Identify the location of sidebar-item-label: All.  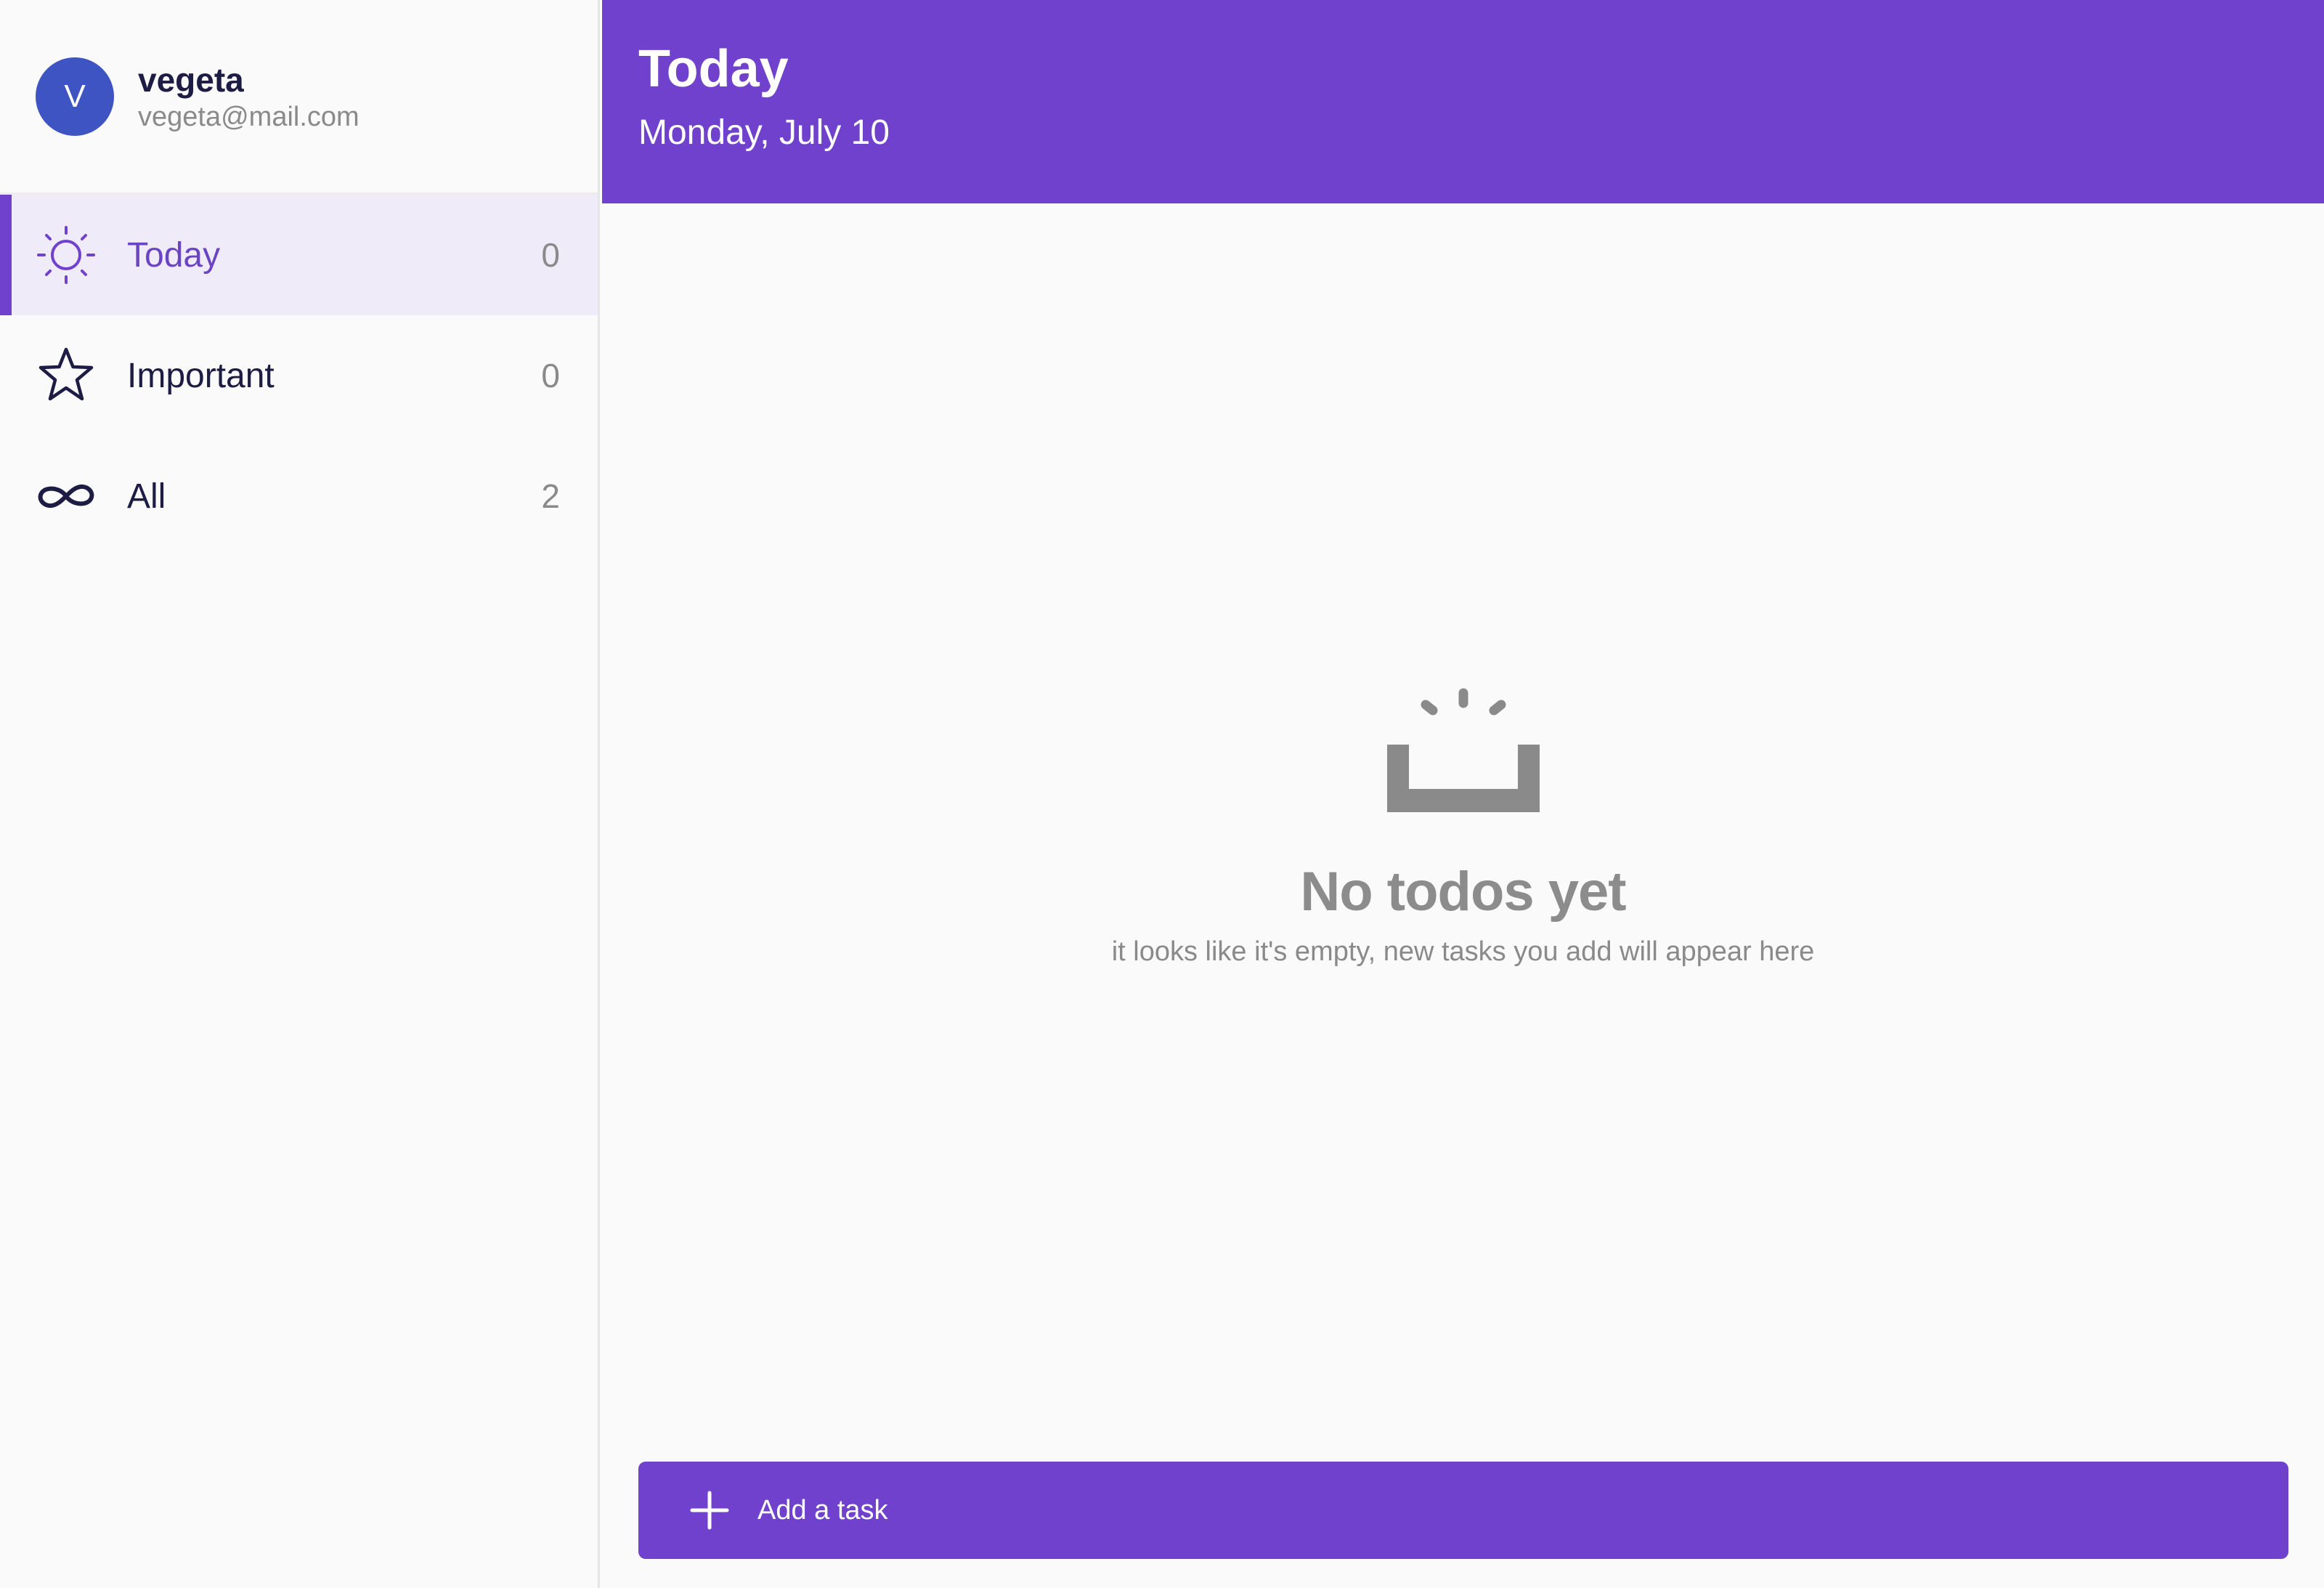
(146, 496).